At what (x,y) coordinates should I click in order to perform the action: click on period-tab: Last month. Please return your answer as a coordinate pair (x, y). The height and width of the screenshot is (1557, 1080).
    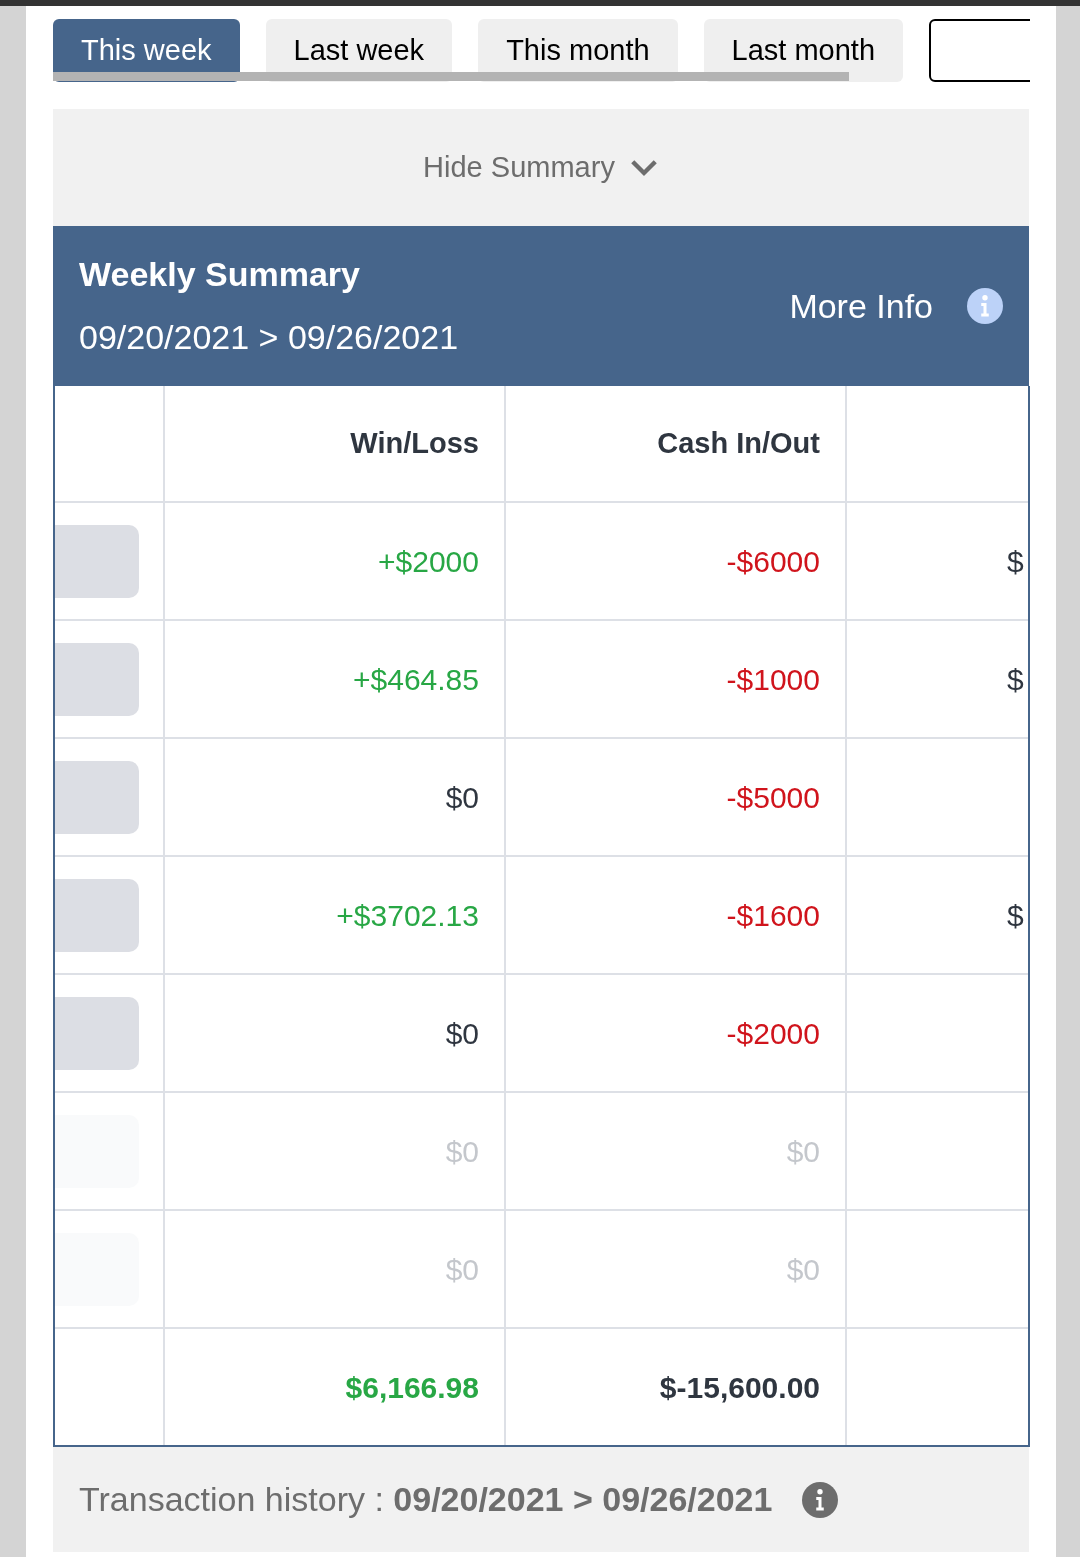
    Looking at the image, I should click on (803, 50).